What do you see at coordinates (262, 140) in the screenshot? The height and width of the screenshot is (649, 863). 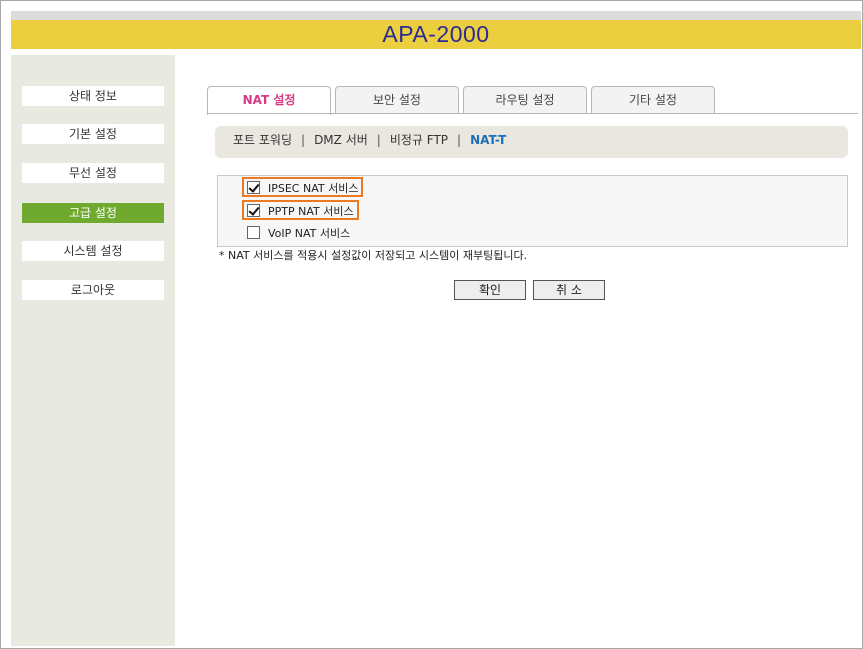 I see `subnav-port-forwarding: 포트 포워딩` at bounding box center [262, 140].